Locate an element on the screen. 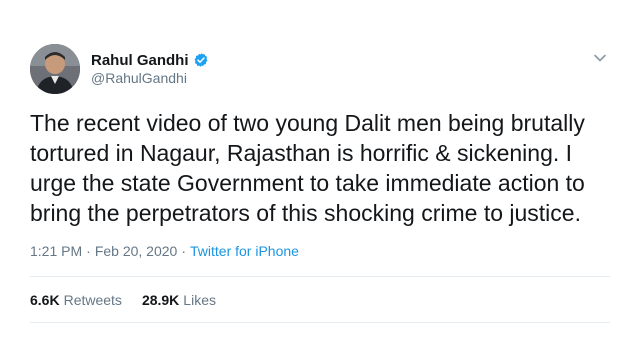  verified-badge-icon is located at coordinates (201, 60).